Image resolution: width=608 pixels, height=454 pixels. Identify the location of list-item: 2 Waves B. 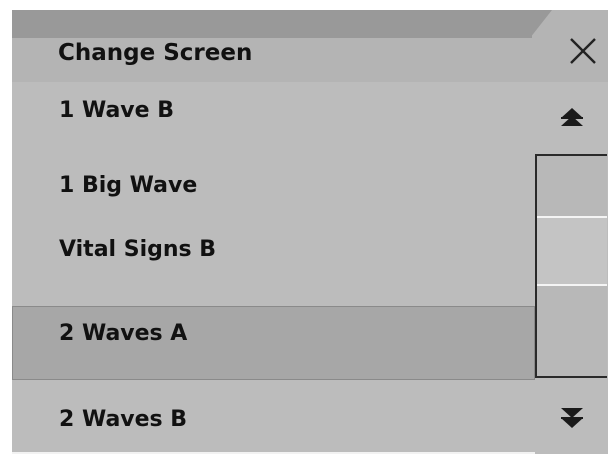
(273, 420).